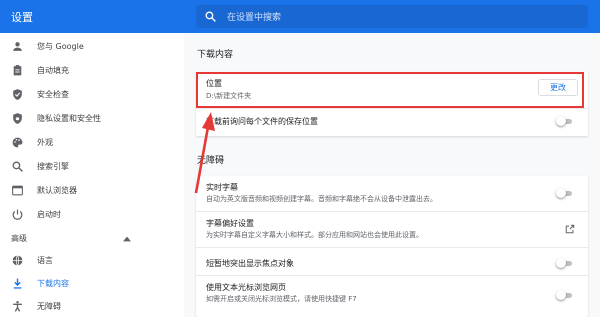 The image size is (600, 317). I want to click on sidebar-item-on-startup: 启动时, so click(92, 215).